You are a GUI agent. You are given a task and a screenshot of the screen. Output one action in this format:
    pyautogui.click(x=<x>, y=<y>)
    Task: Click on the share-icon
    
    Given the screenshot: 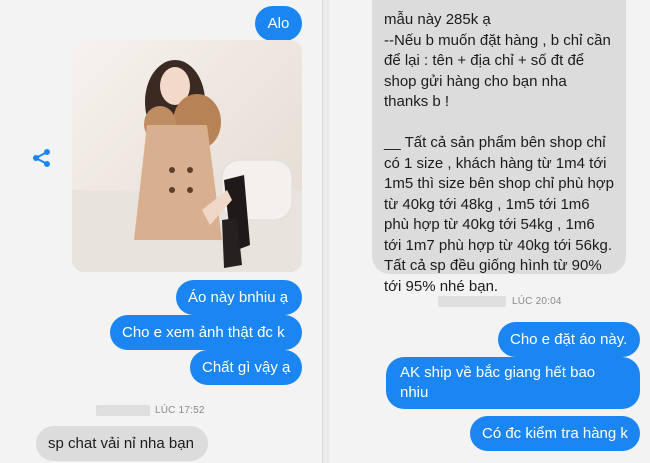 What is the action you would take?
    pyautogui.click(x=42, y=158)
    